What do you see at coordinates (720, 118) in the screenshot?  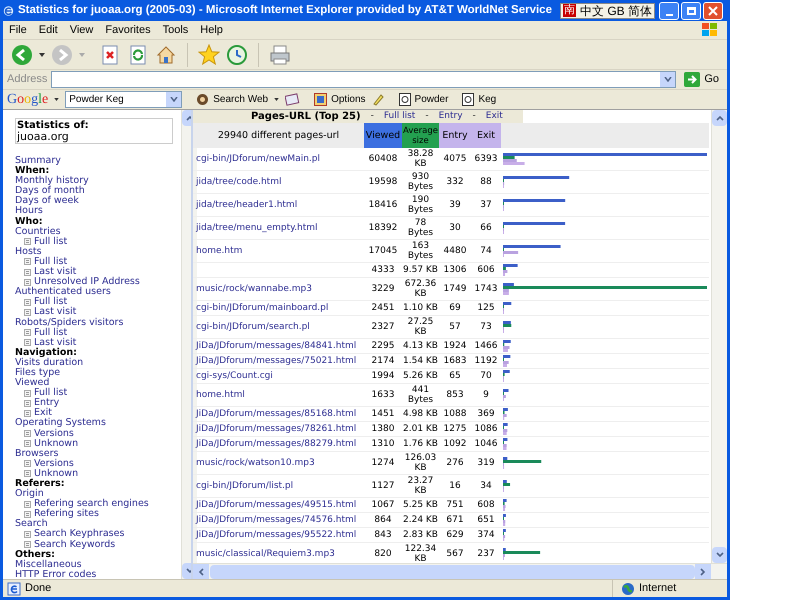 I see `scroll-up-icon` at bounding box center [720, 118].